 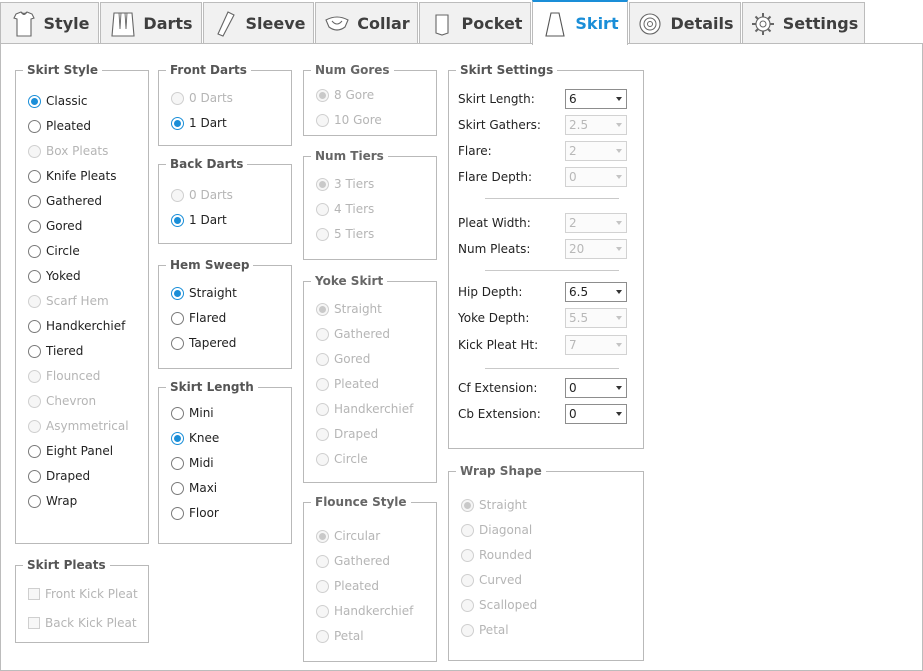 I want to click on skirt-style-option-eight-panel: Eight Panel, so click(x=70, y=451).